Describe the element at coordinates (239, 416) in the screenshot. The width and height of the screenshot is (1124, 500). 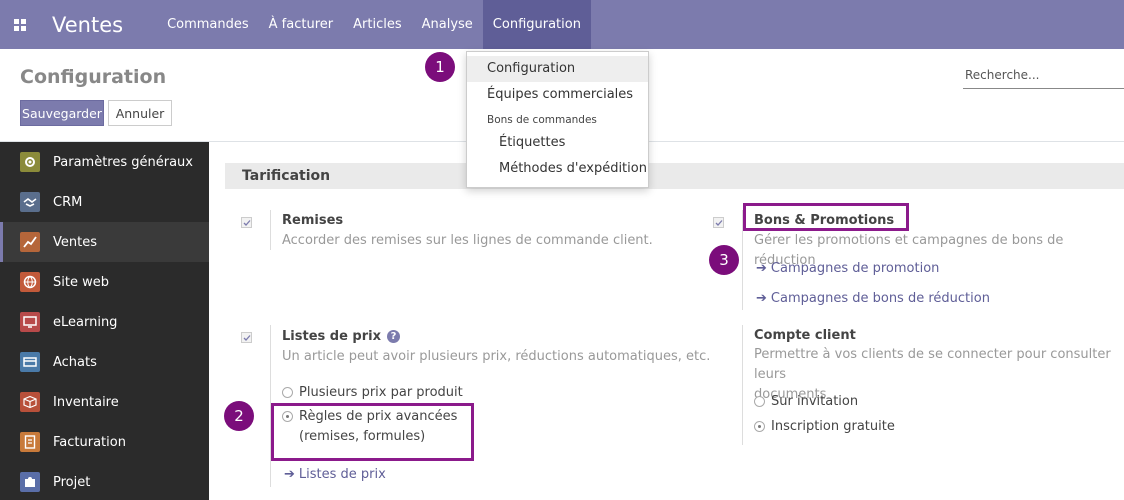
I see `annotation-badge-2: 2` at that location.